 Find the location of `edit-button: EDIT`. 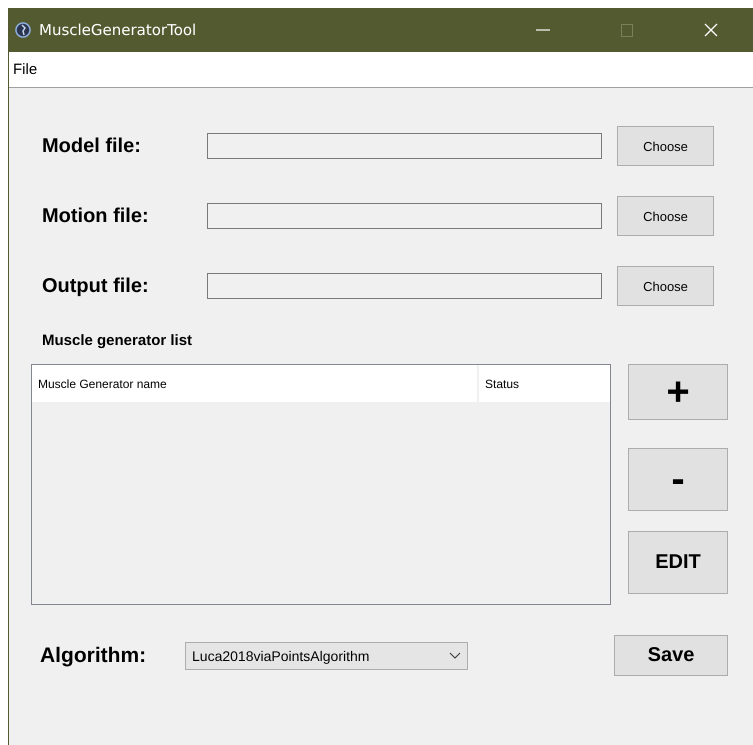

edit-button: EDIT is located at coordinates (678, 562).